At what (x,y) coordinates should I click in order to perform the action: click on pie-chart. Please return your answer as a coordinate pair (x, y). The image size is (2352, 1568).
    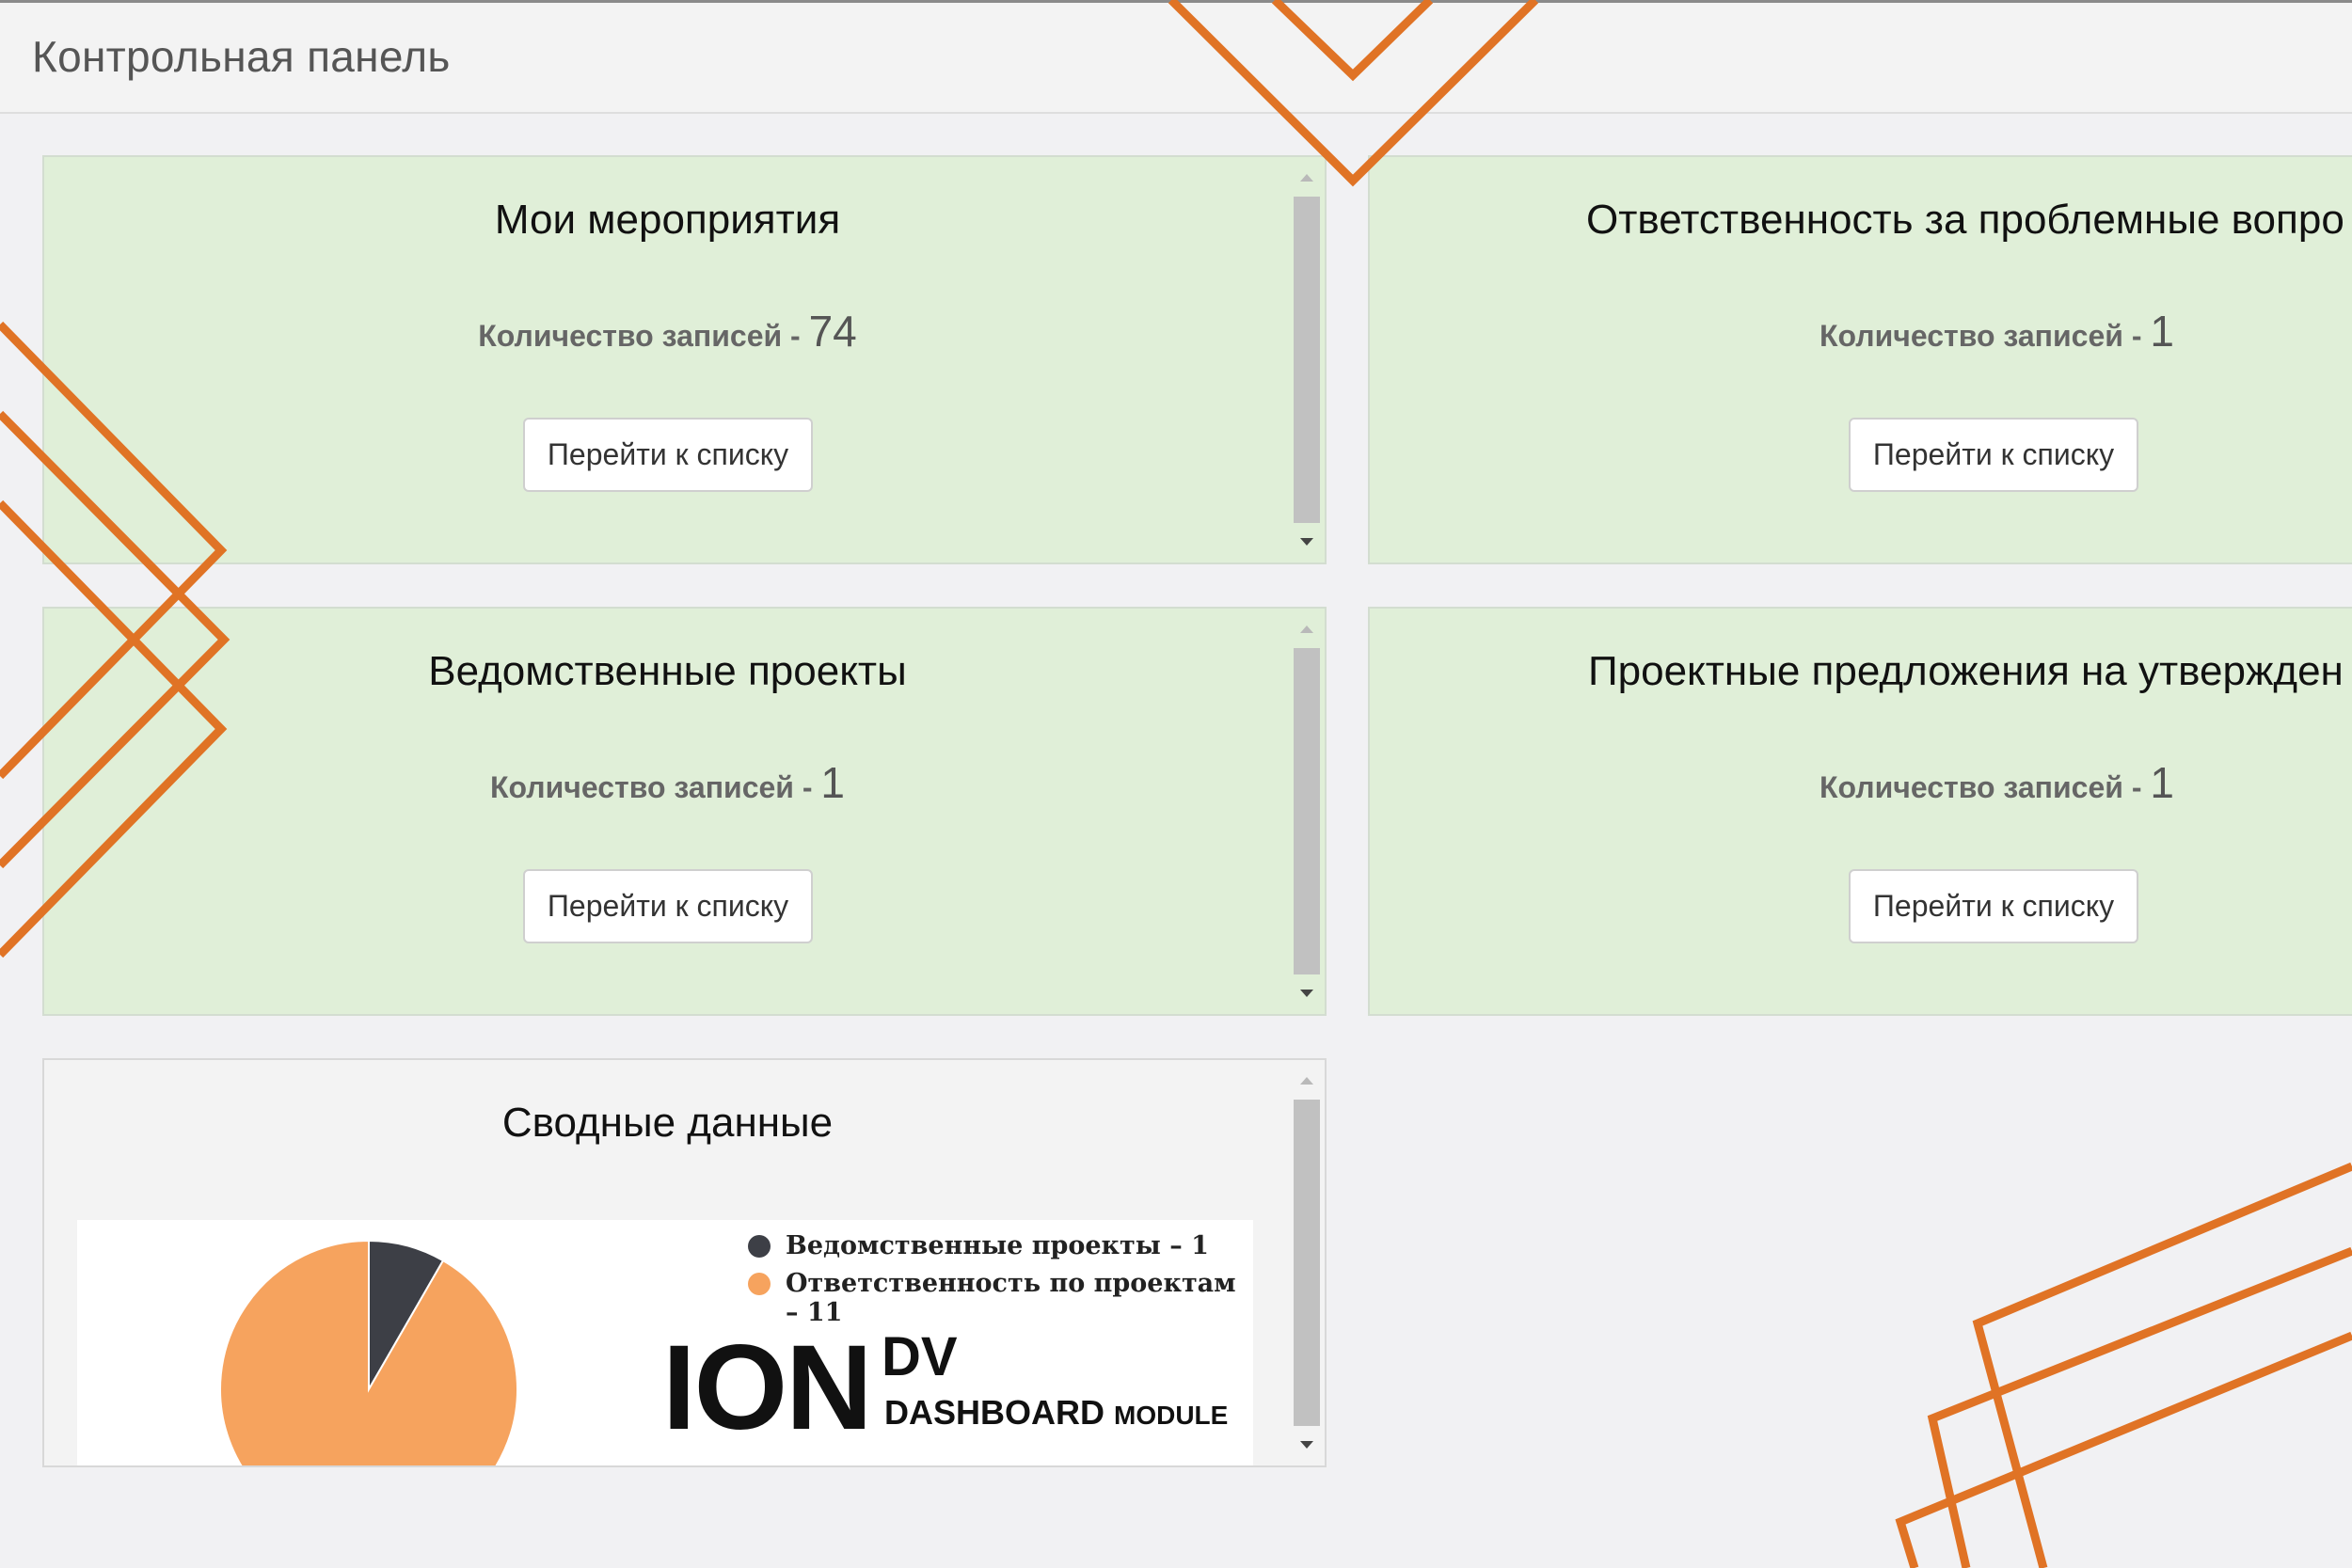
    Looking at the image, I should click on (368, 1352).